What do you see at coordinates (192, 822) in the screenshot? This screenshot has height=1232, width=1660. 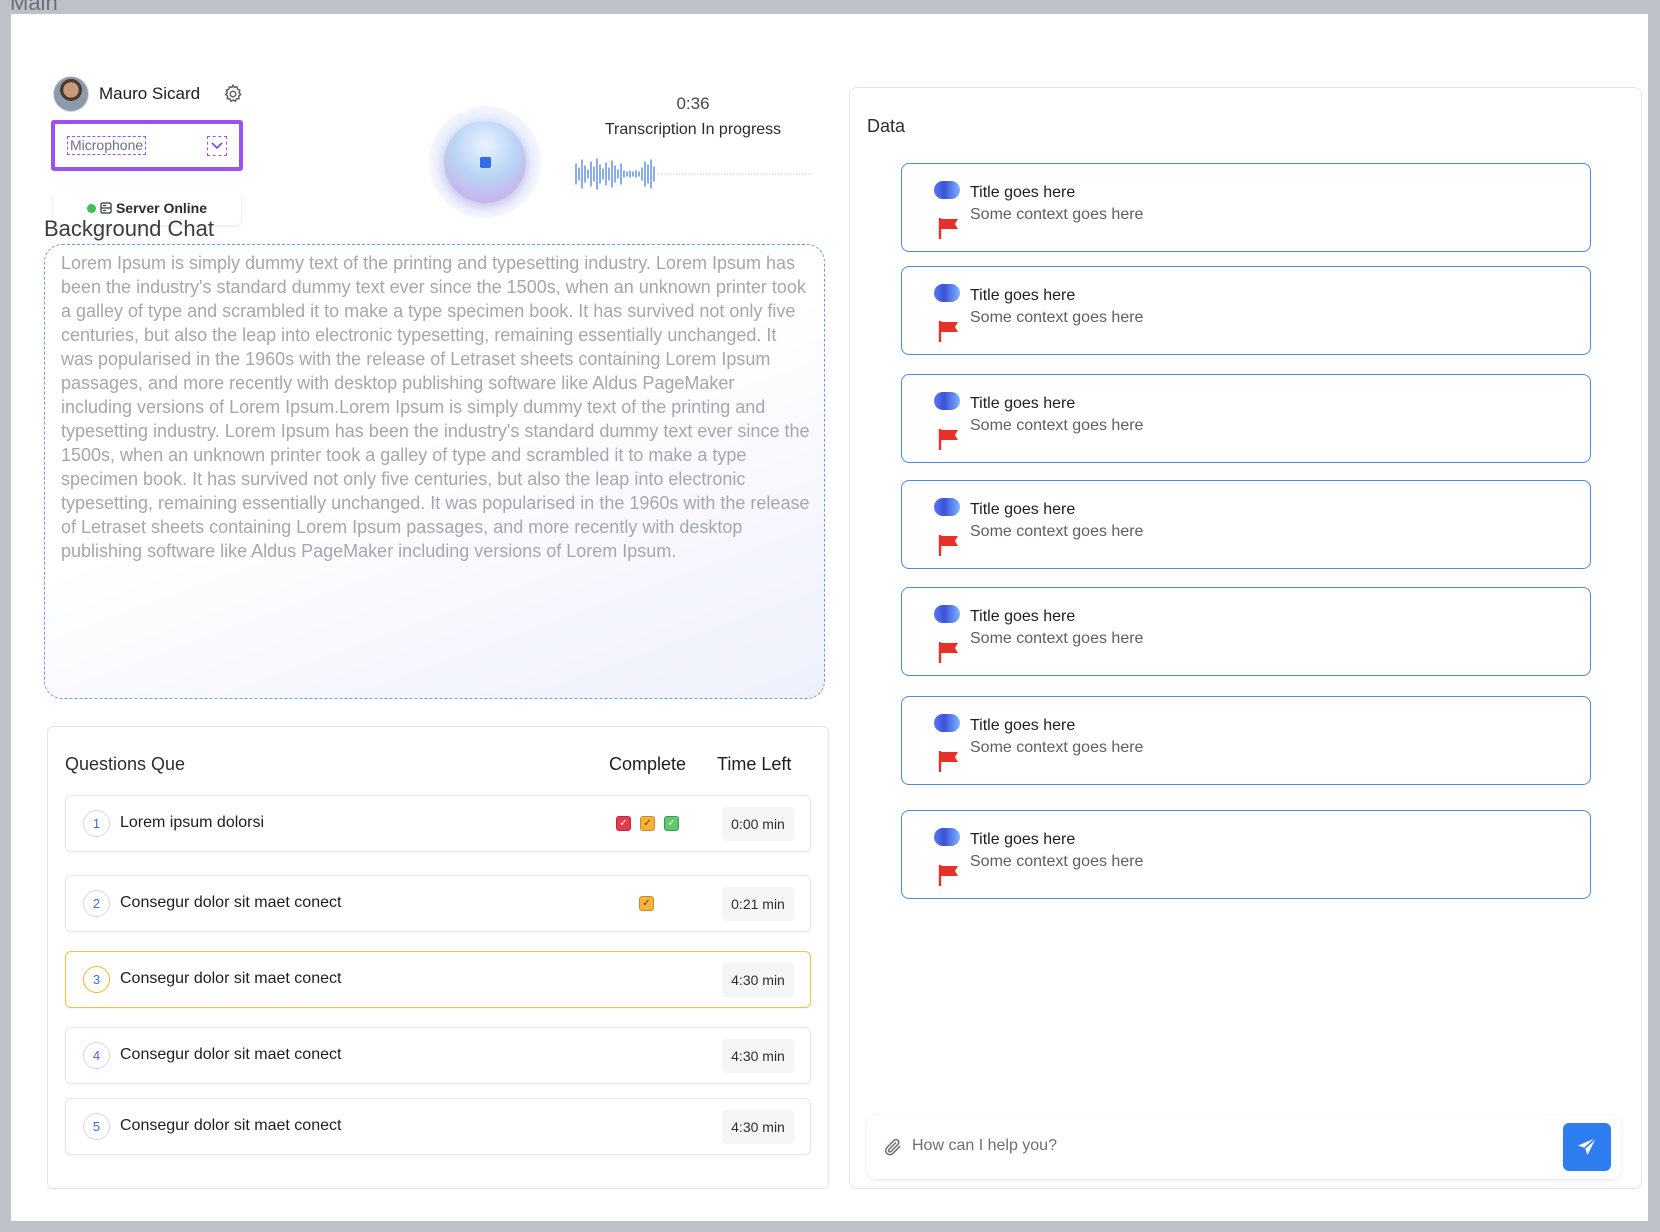 I see `question-text: Lorem ipsum dolorsi` at bounding box center [192, 822].